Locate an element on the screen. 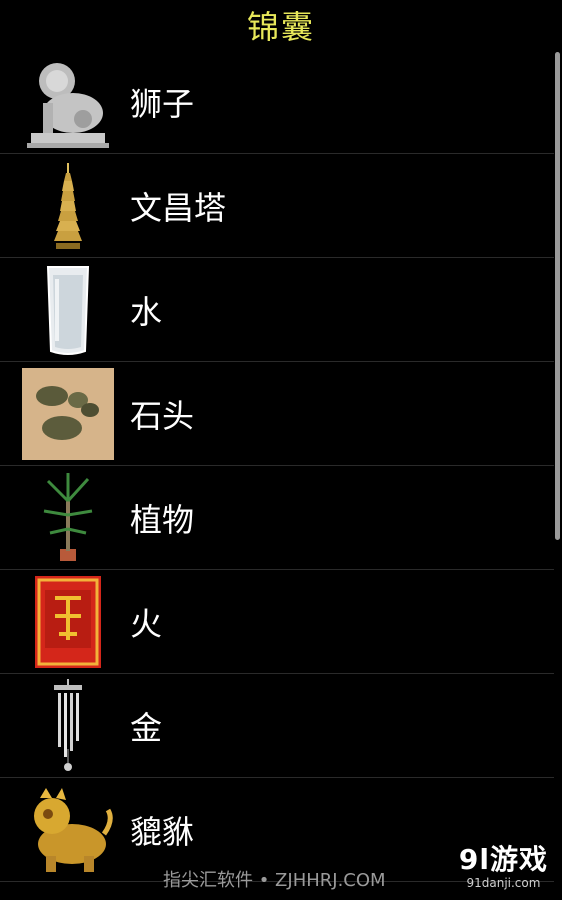 The image size is (562, 900). stone-lion-icon is located at coordinates (68, 102).